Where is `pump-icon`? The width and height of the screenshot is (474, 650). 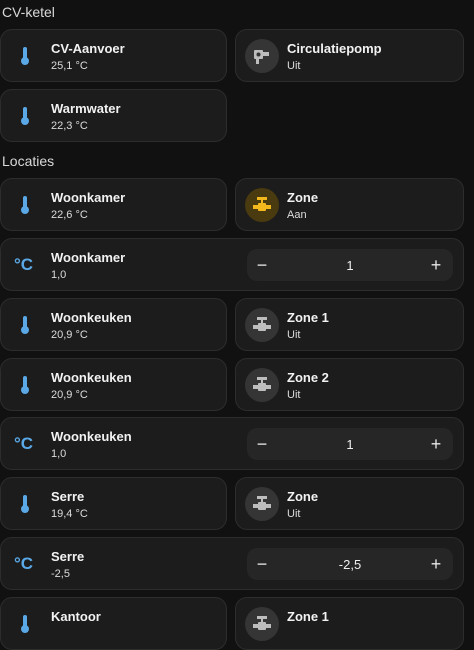
pump-icon is located at coordinates (262, 56).